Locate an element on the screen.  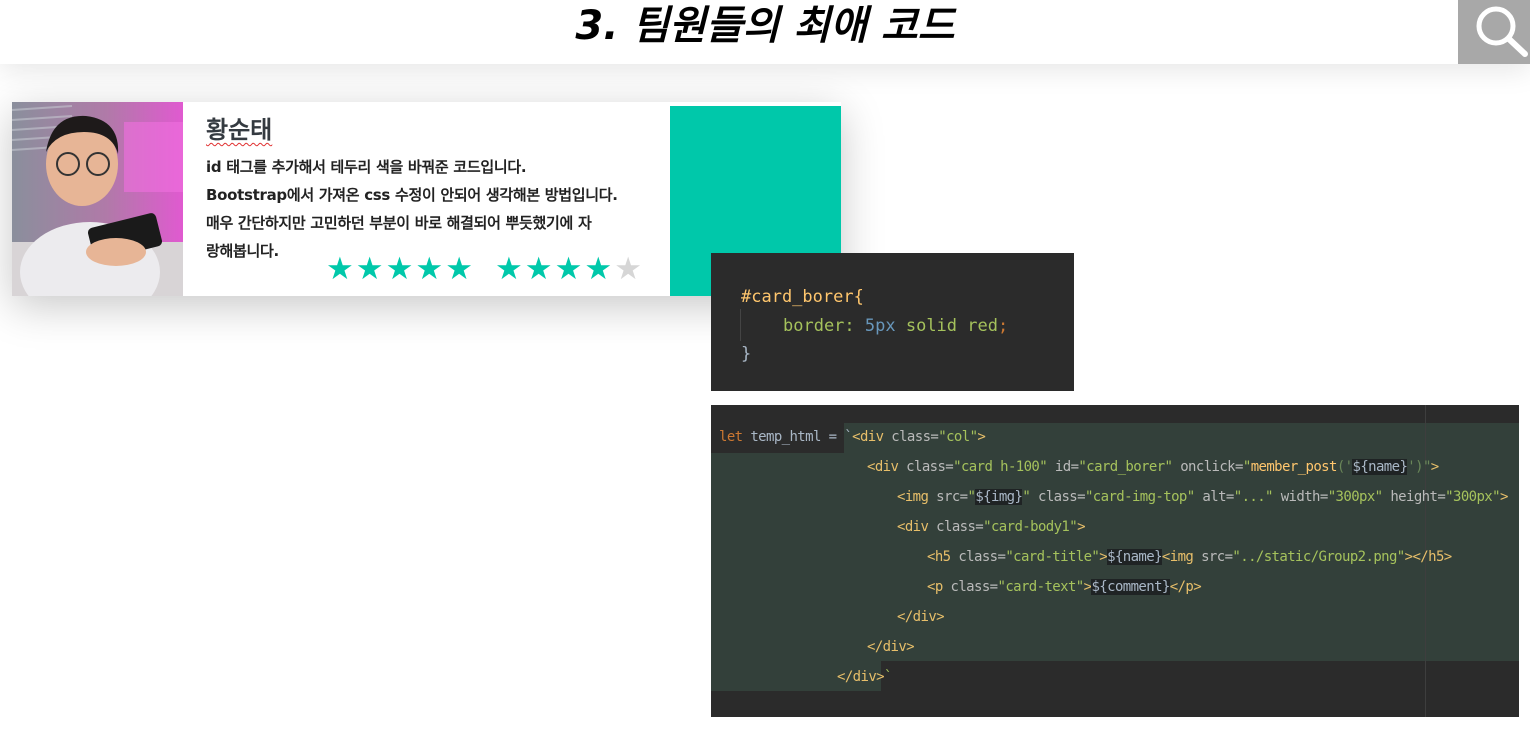
js-line-6: <p class="card-text">${comment}</p> is located at coordinates (1064, 587).